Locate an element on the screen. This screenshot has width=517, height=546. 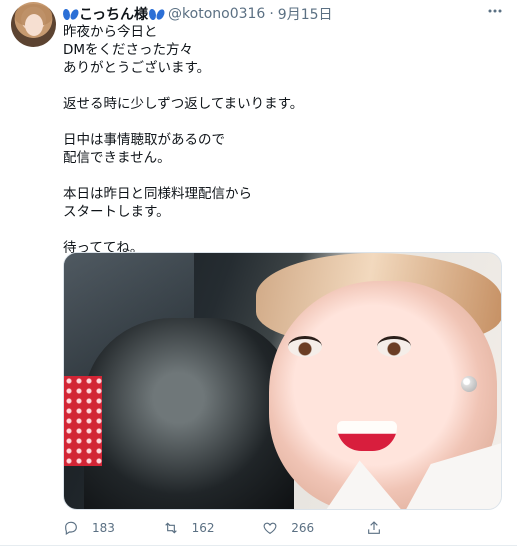
share-icon is located at coordinates (373, 527).